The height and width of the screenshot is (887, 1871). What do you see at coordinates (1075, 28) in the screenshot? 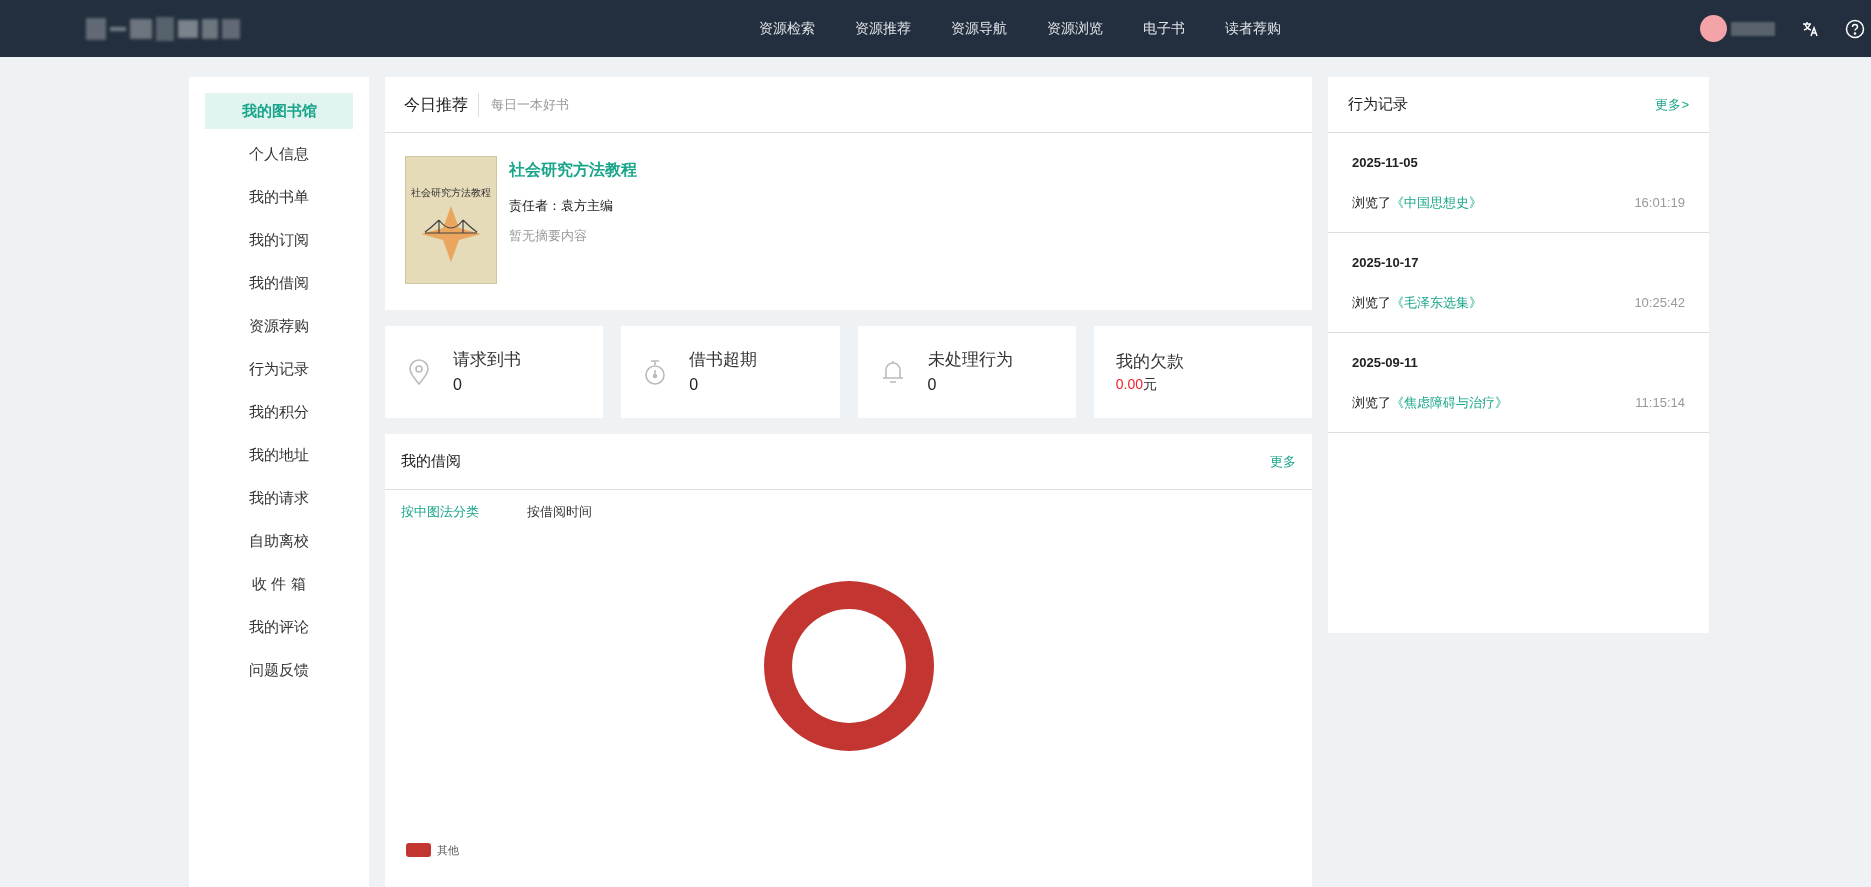
I see `nav-link: 资源浏览` at bounding box center [1075, 28].